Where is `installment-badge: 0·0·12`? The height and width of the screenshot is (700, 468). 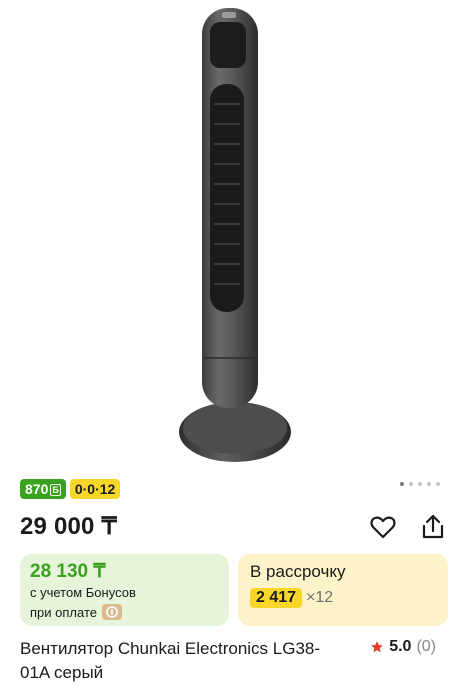
installment-badge: 0·0·12 is located at coordinates (95, 489).